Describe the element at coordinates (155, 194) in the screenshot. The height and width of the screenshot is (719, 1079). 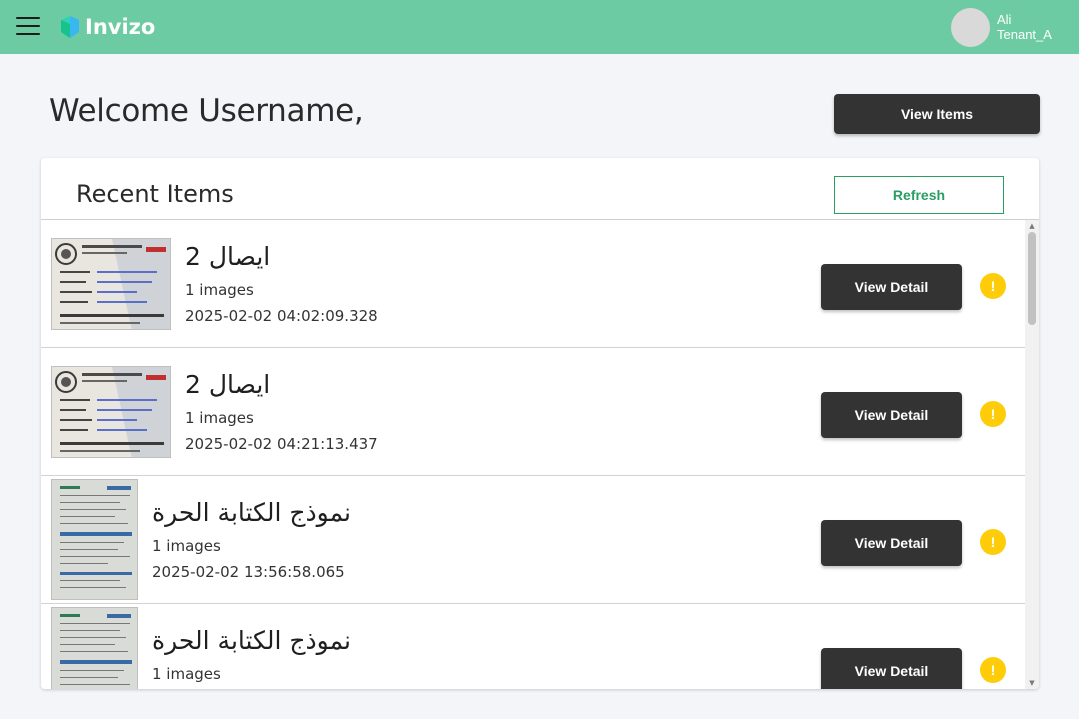
I see `card-title: Recent Items` at that location.